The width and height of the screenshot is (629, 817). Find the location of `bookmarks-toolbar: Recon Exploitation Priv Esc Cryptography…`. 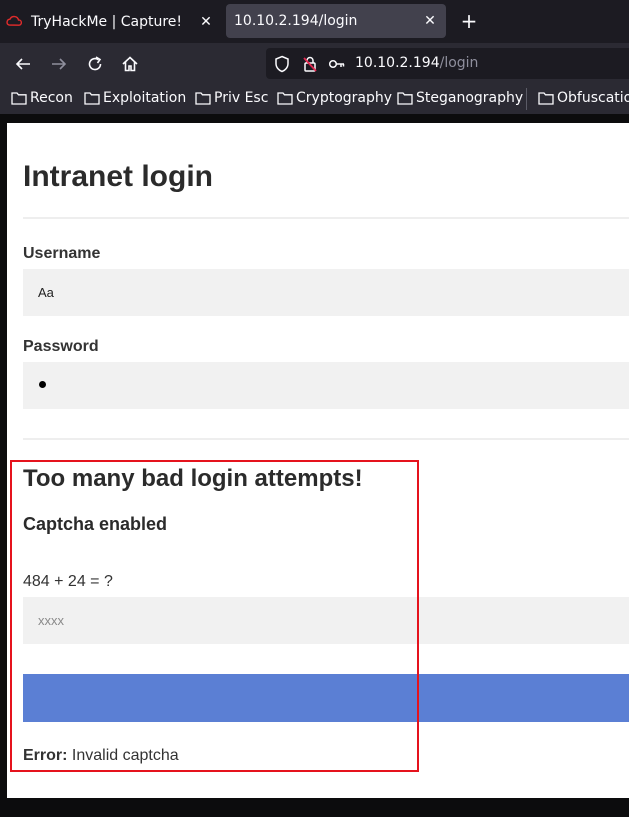

bookmarks-toolbar: Recon Exploitation Priv Esc Cryptography… is located at coordinates (314, 99).